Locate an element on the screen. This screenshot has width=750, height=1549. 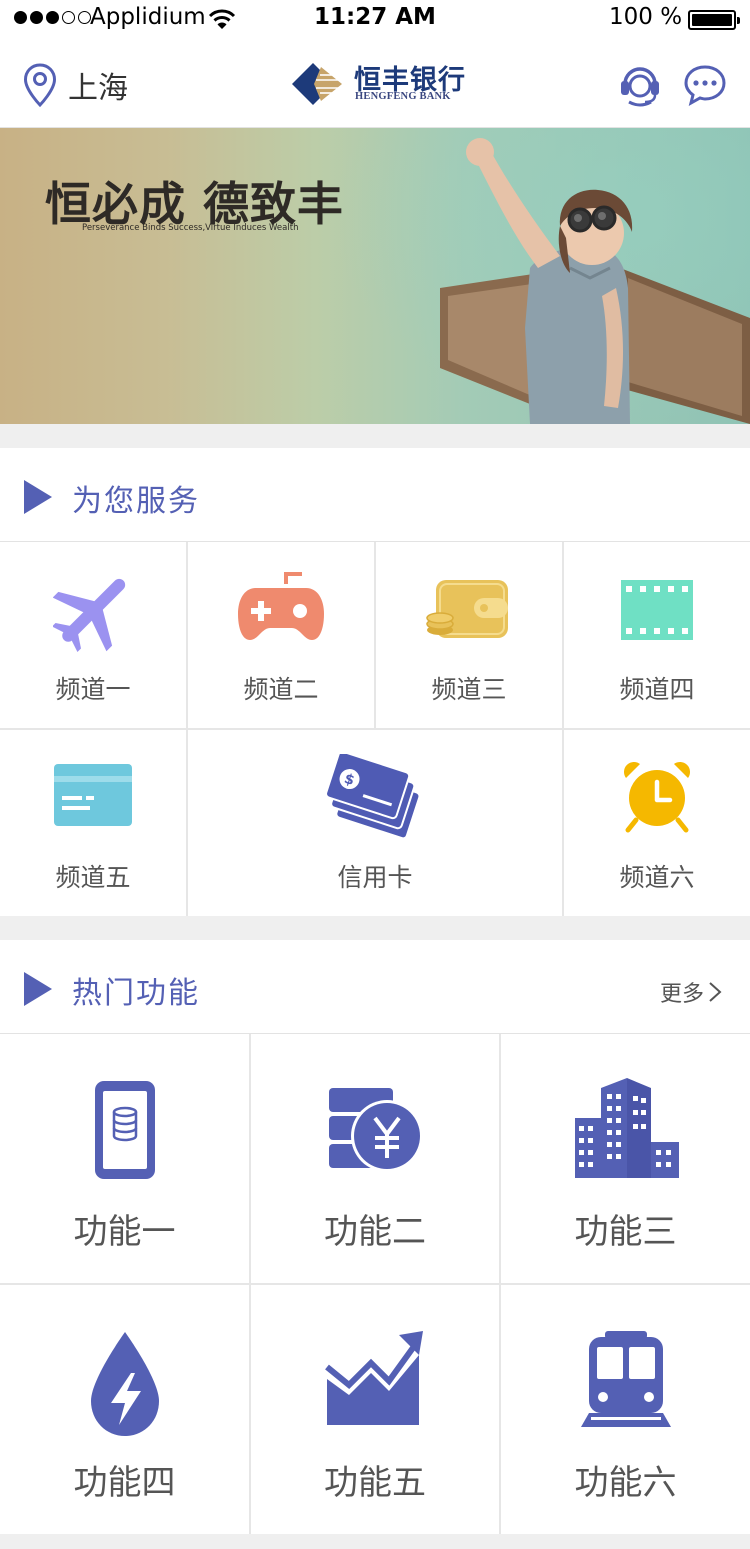
service-channel-5: 频道五 is located at coordinates (93, 823).